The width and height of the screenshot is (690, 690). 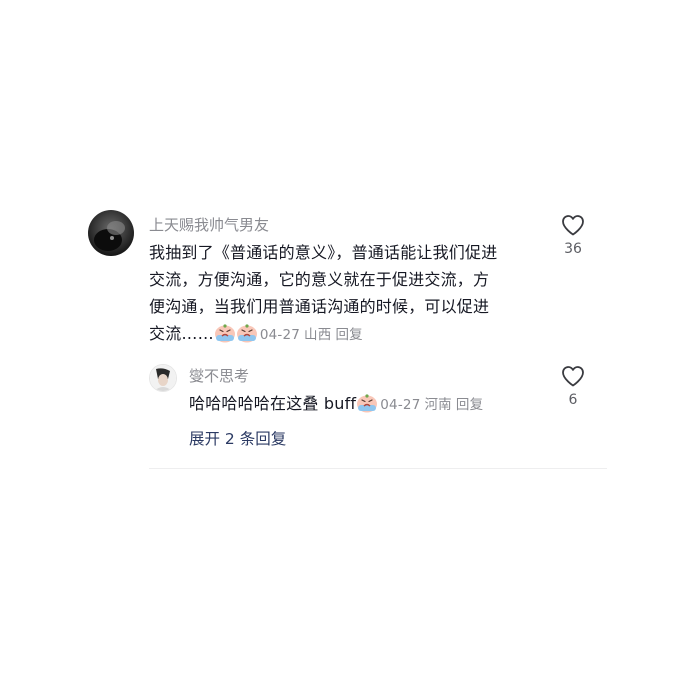 What do you see at coordinates (400, 405) in the screenshot?
I see `reply-date: 04-27` at bounding box center [400, 405].